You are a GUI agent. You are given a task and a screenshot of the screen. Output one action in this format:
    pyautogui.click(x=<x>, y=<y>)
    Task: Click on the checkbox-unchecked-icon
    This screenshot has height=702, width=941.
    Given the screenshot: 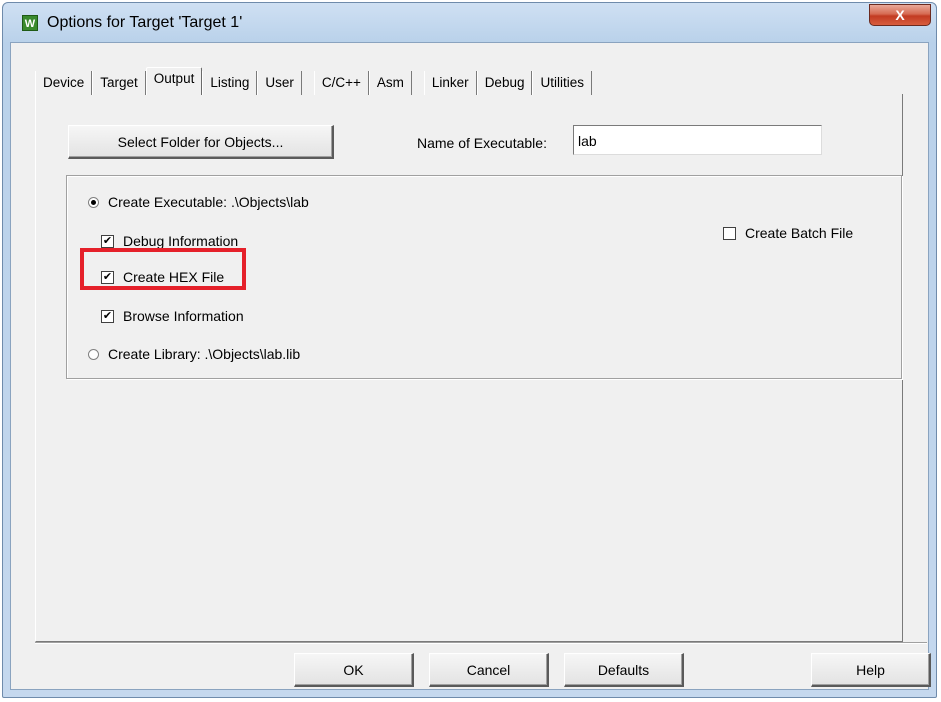 What is the action you would take?
    pyautogui.click(x=729, y=233)
    